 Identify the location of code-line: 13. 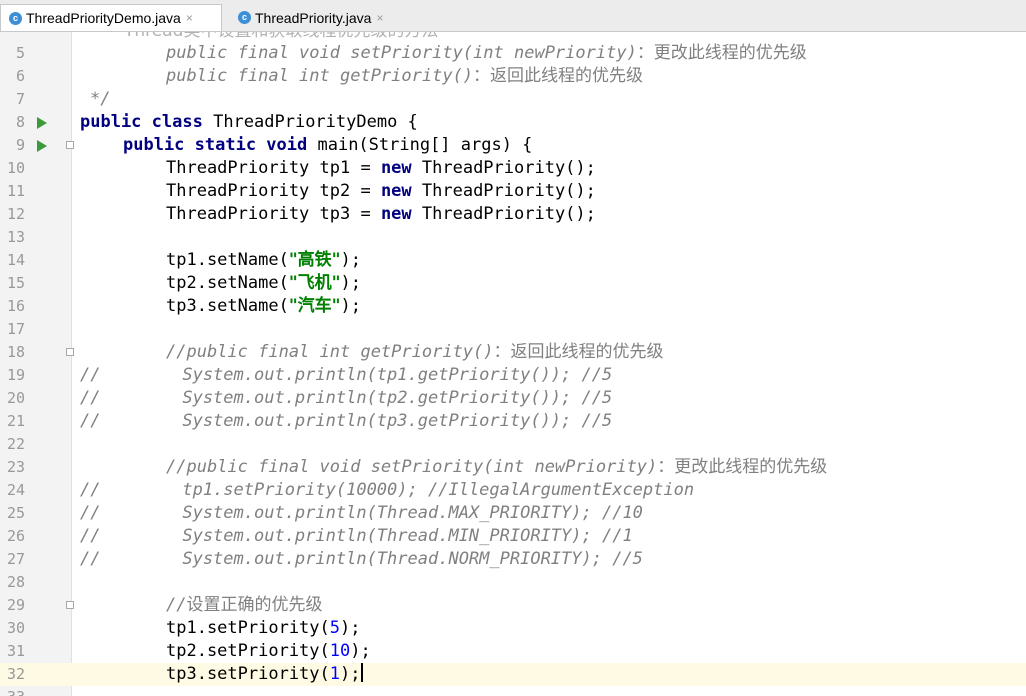
(513, 237).